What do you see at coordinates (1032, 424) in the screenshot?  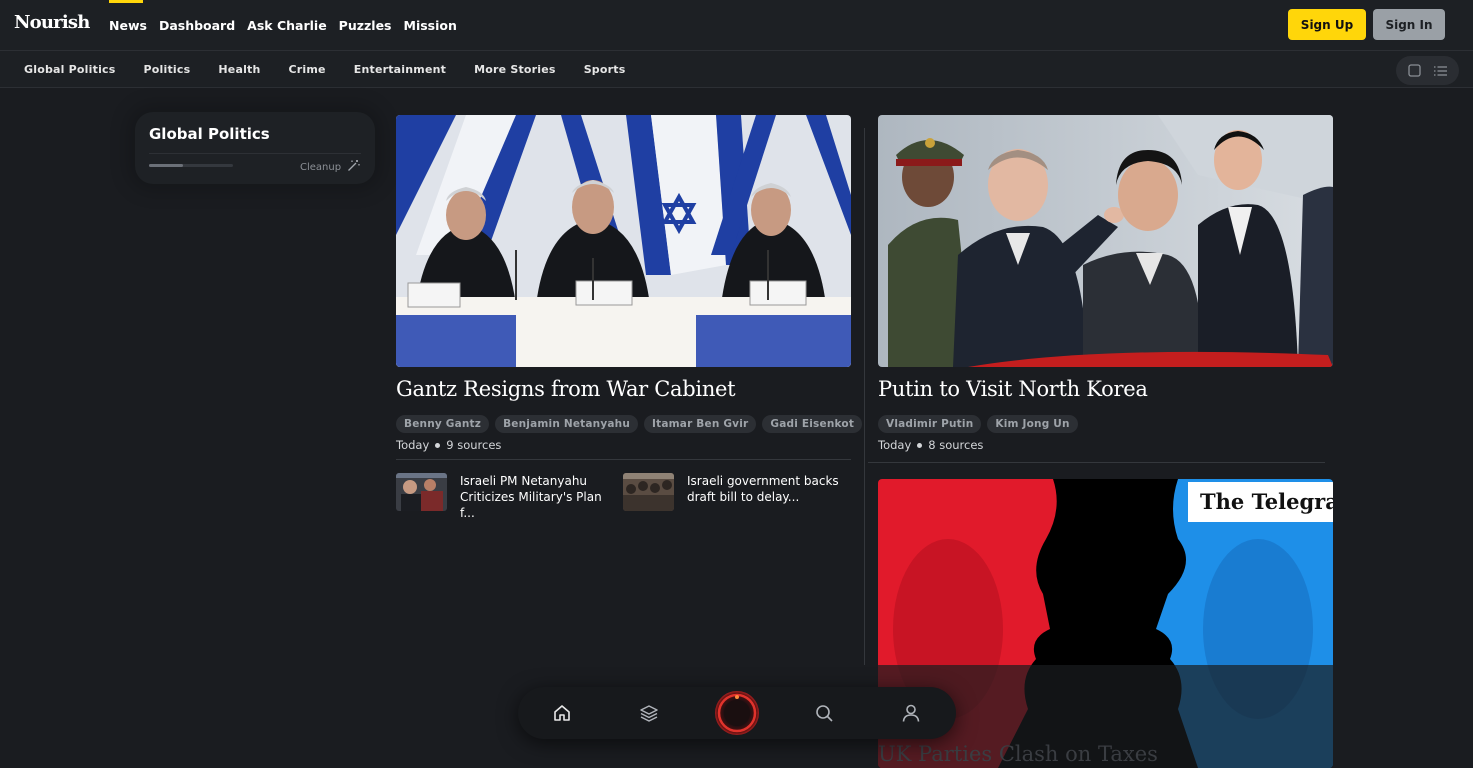 I see `tag-kim-jong-un: Kim Jong Un` at bounding box center [1032, 424].